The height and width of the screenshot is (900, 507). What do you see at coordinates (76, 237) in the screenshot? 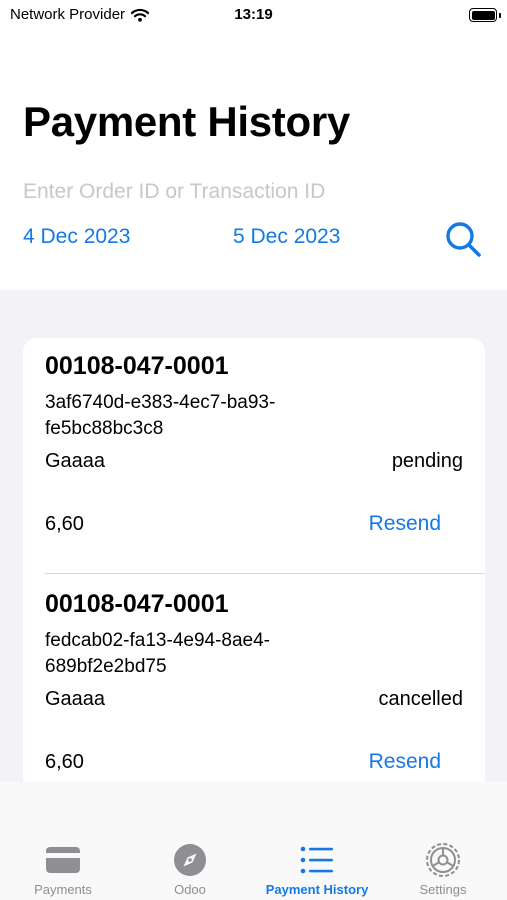
I see `start-date-picker: 4 Dec 2023` at bounding box center [76, 237].